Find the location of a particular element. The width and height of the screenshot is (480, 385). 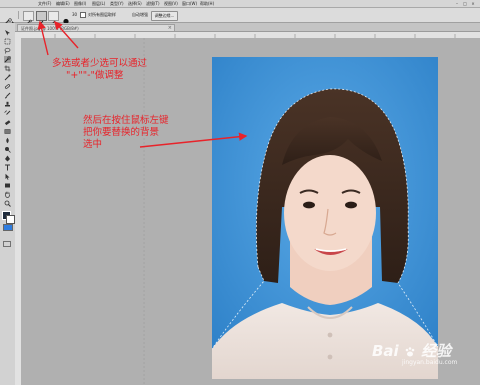

annotation-line-5: 选中 is located at coordinates (93, 144).